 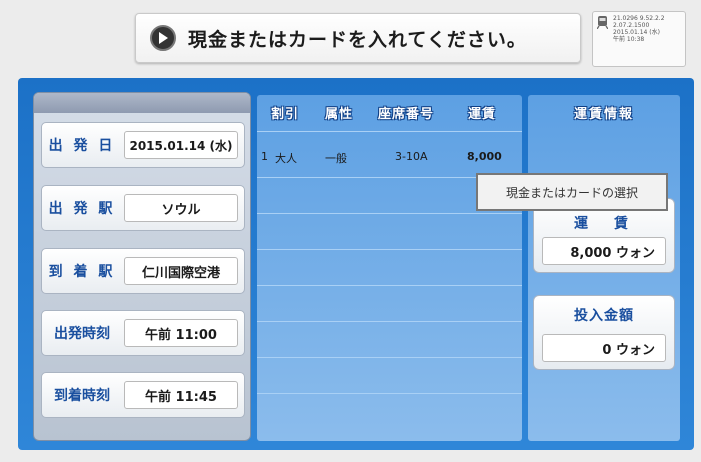 What do you see at coordinates (181, 395) in the screenshot?
I see `arrival-time-value: 午前 11:45` at bounding box center [181, 395].